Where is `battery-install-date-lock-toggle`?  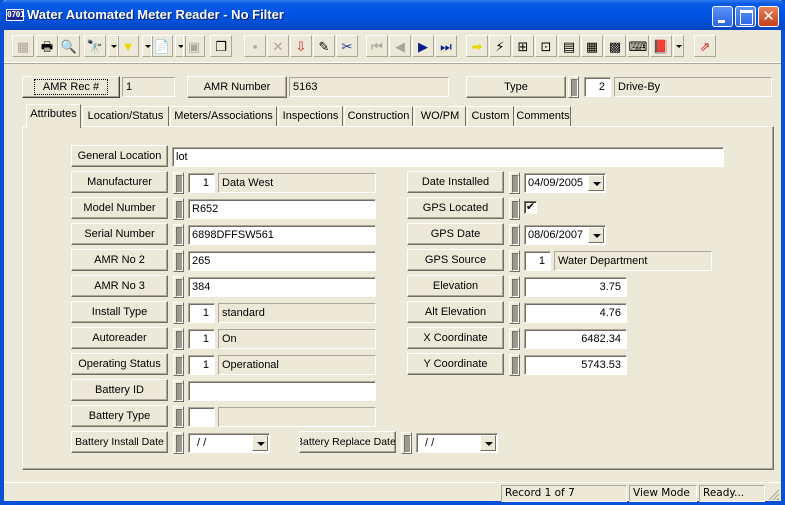 battery-install-date-lock-toggle is located at coordinates (178, 443).